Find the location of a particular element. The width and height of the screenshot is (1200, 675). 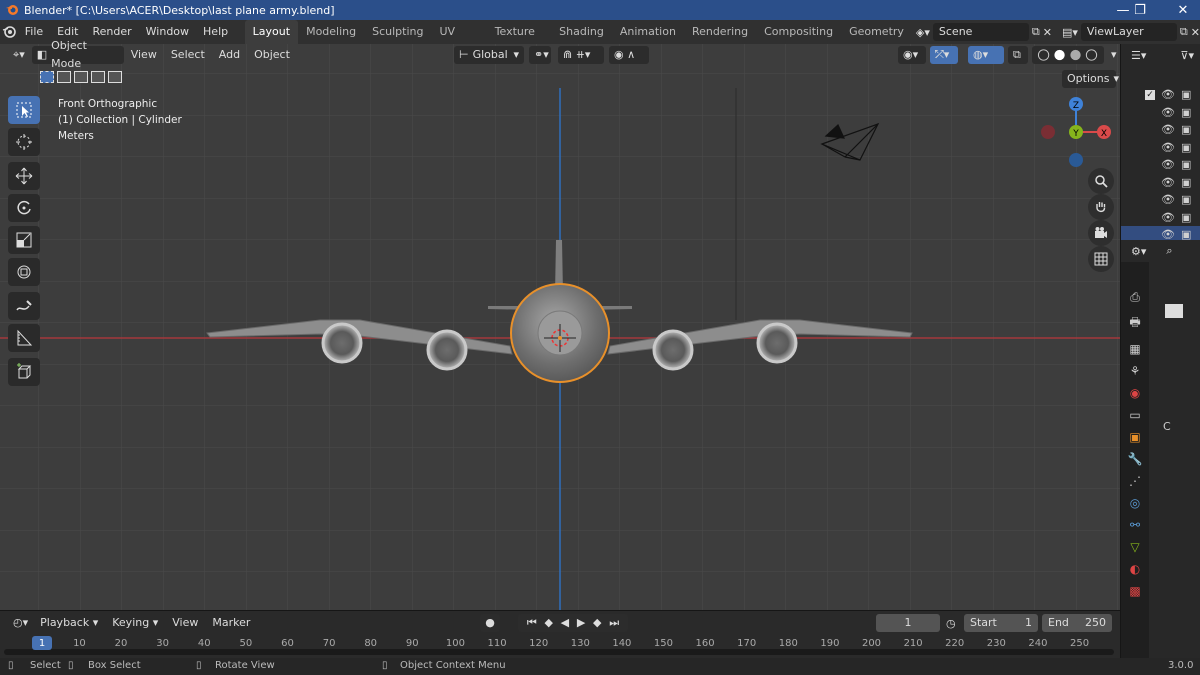

select-new-icon is located at coordinates (47, 77).